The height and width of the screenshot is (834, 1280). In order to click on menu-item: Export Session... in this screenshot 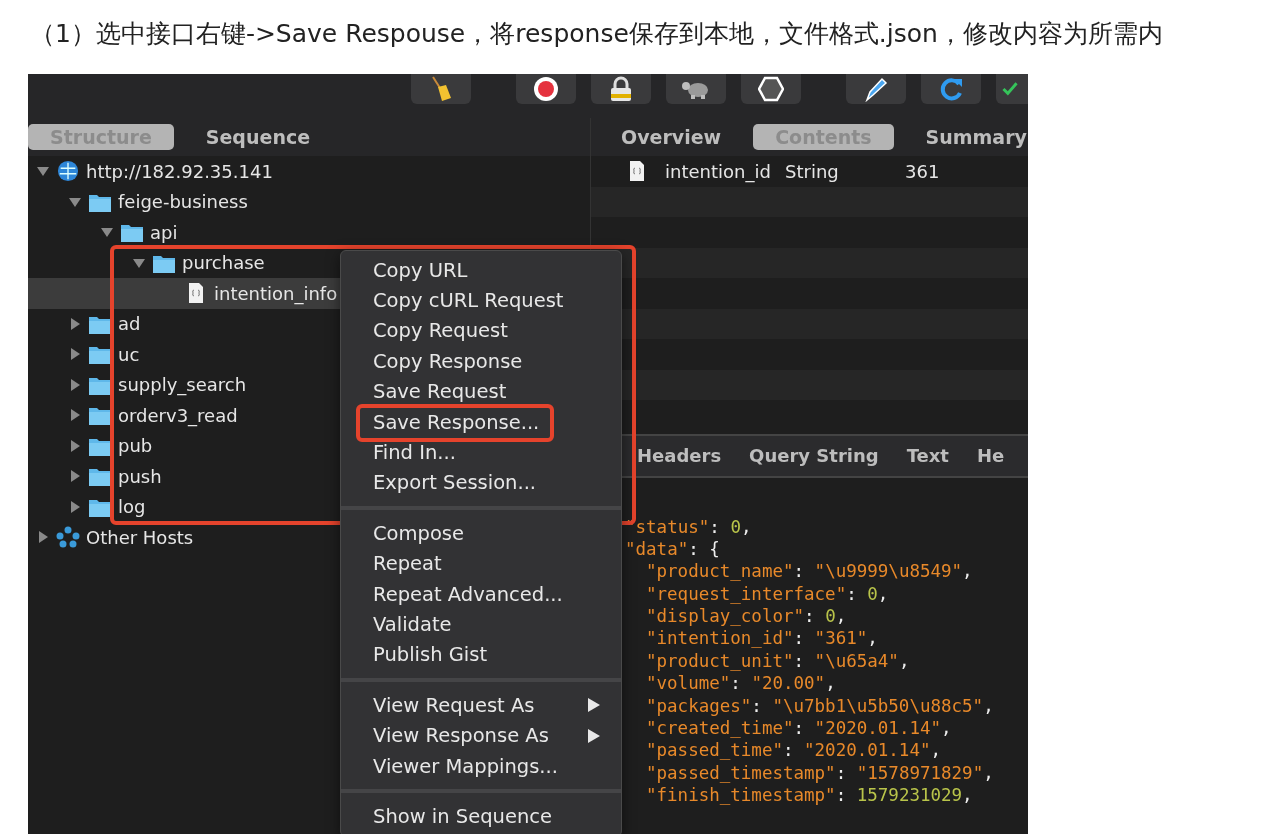, I will do `click(481, 483)`.